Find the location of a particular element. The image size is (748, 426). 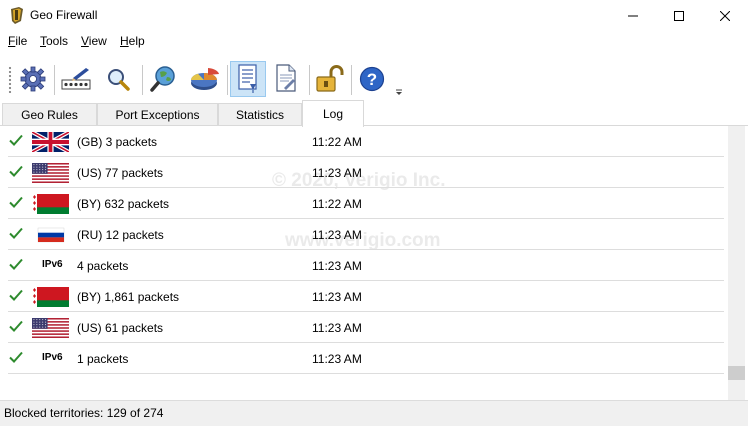

packet-count: (US) 61 packets is located at coordinates (120, 328).